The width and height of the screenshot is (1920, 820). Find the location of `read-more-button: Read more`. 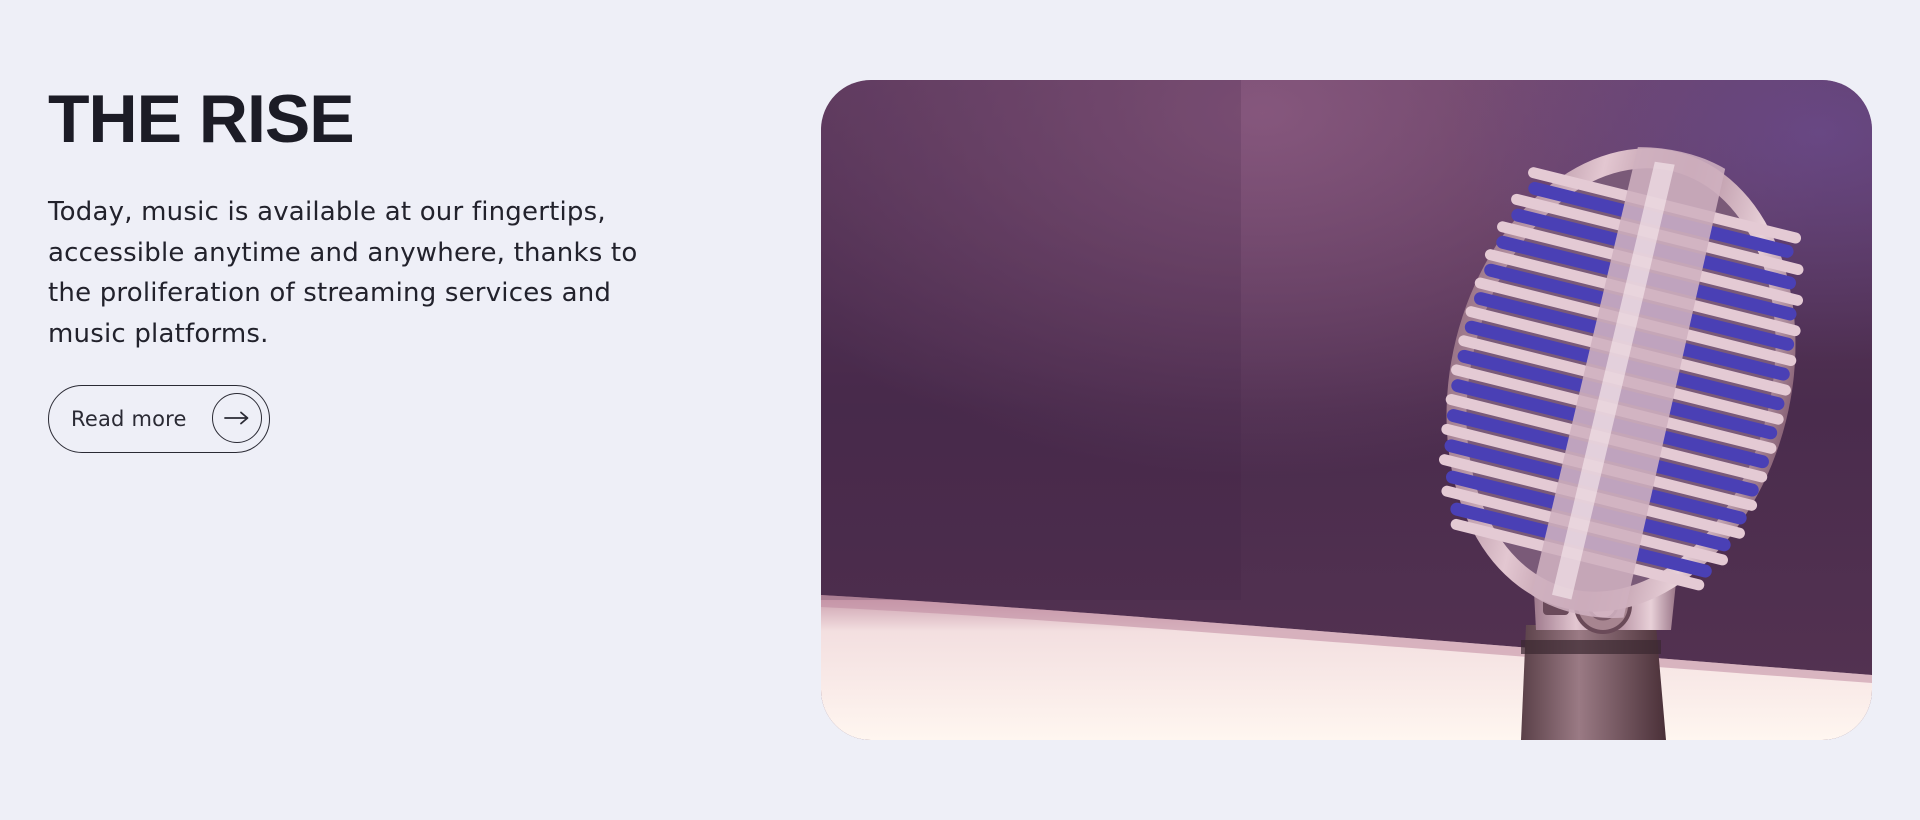

read-more-button: Read more is located at coordinates (159, 419).